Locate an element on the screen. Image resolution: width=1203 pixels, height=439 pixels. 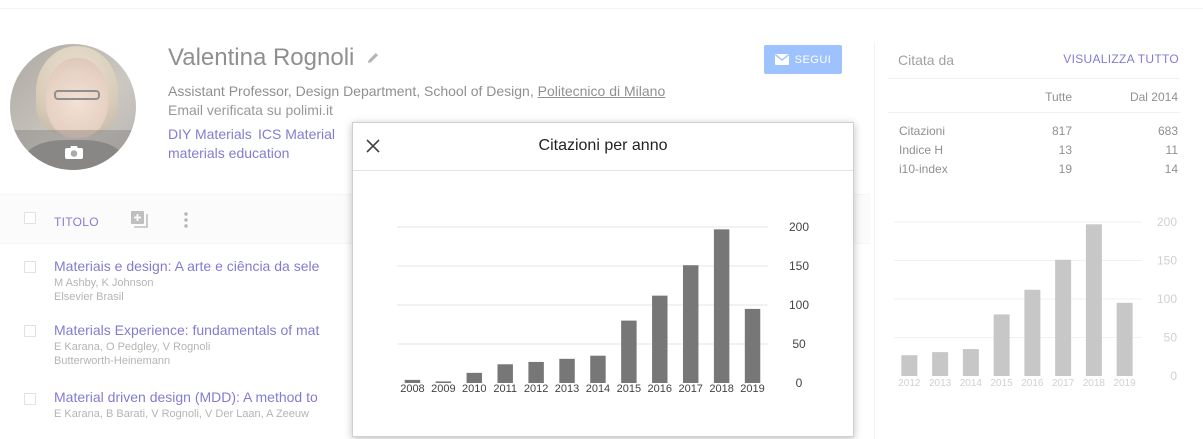
y-tick-label: 100 is located at coordinates (799, 305).